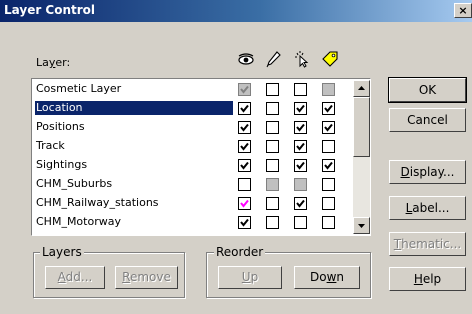  I want to click on ok-label: OK, so click(427, 90).